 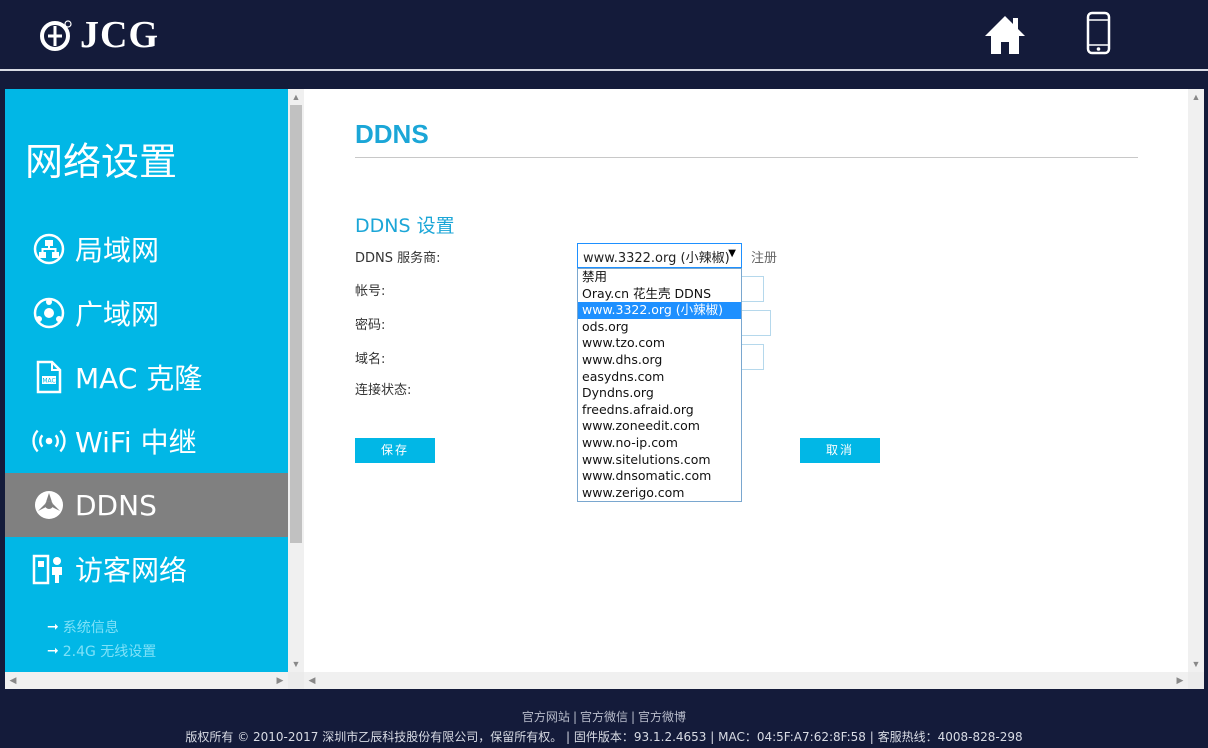 I want to click on mac-clone-icon: MAC, so click(x=49, y=377).